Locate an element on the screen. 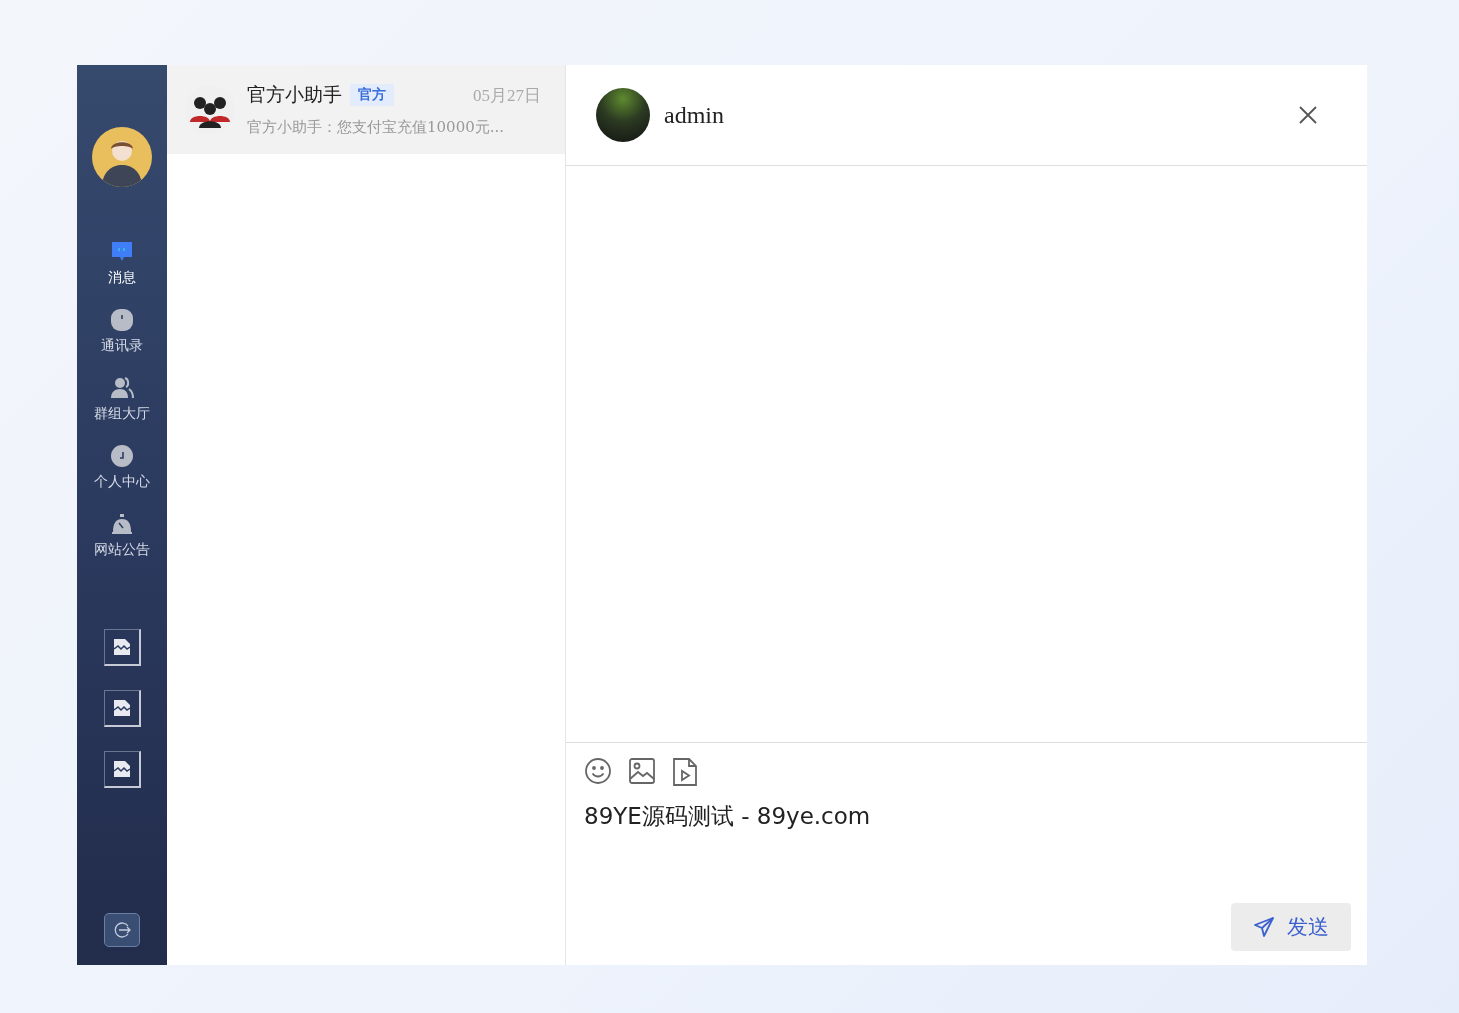 The image size is (1459, 1013). close-button is located at coordinates (1308, 115).